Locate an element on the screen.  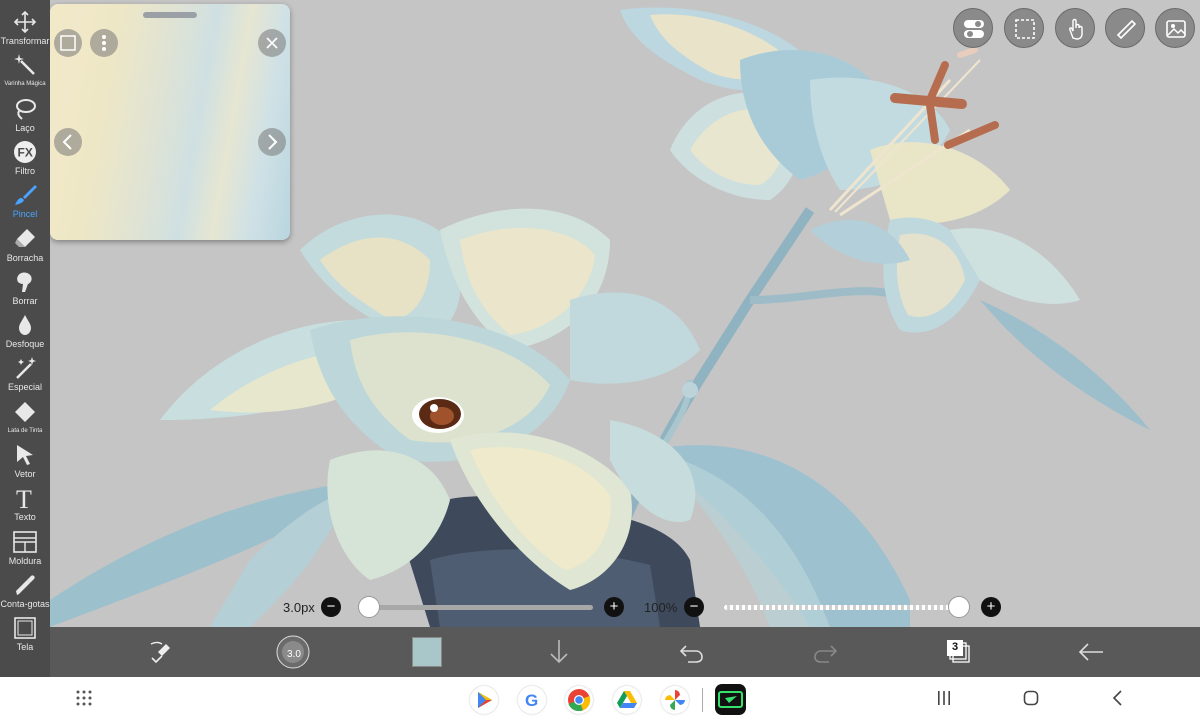
tool-filter: FX Filtro is located at coordinates (25, 159).